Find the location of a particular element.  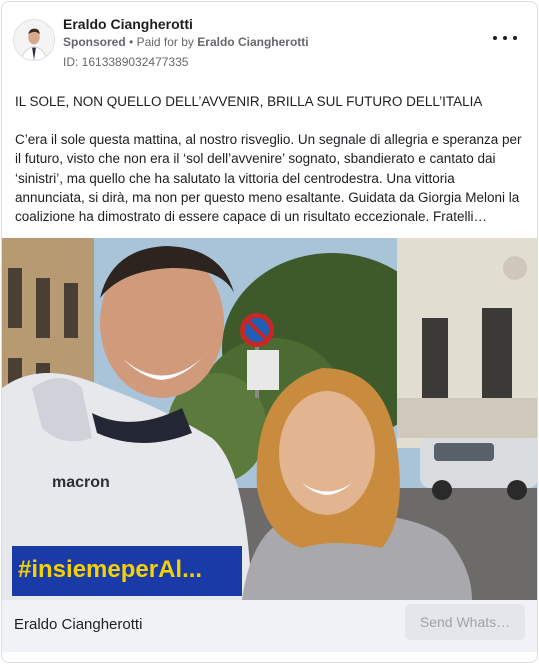

advertiser-name: Eraldo Ciangherotti is located at coordinates (128, 24).